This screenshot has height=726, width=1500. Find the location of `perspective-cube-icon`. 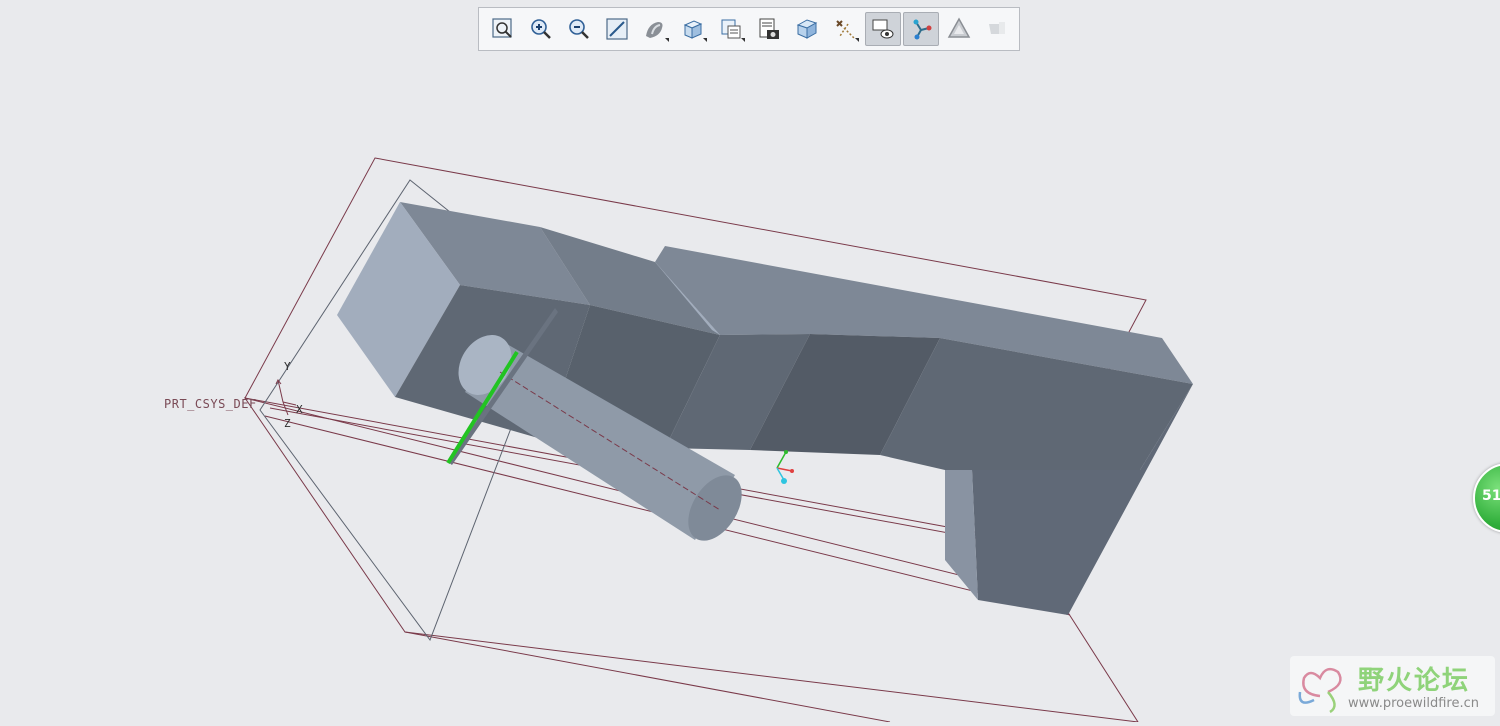

perspective-cube-icon is located at coordinates (807, 29).